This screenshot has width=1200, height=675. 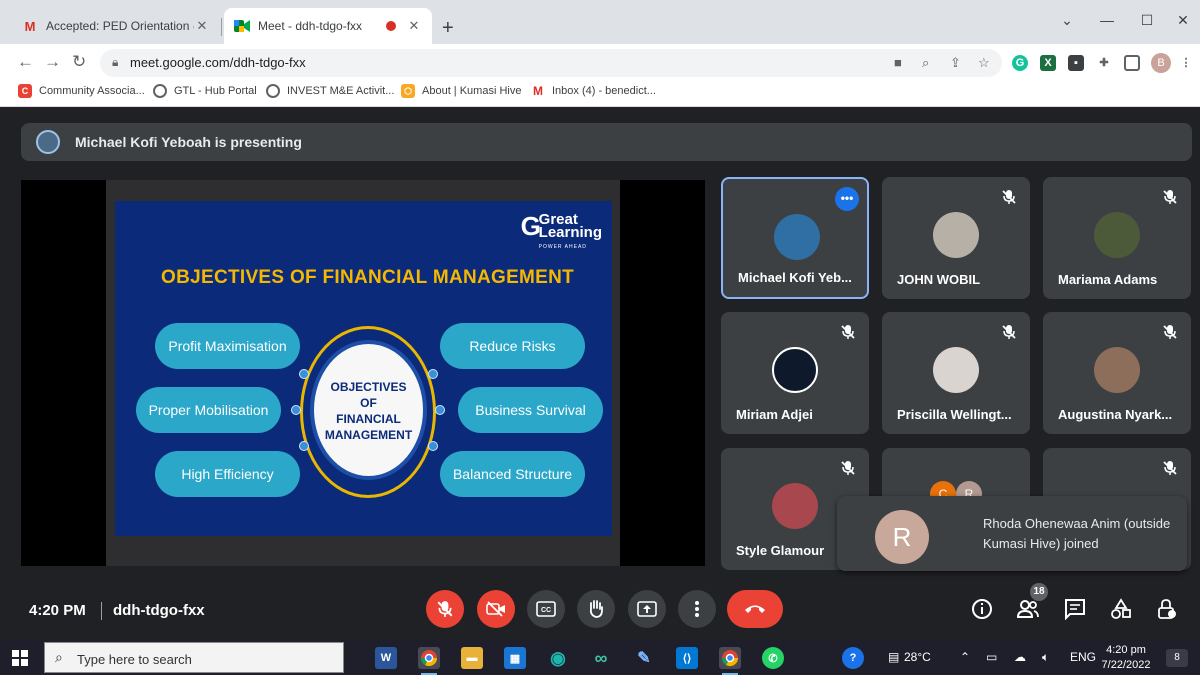 I want to click on leave-call-button, so click(x=755, y=609).